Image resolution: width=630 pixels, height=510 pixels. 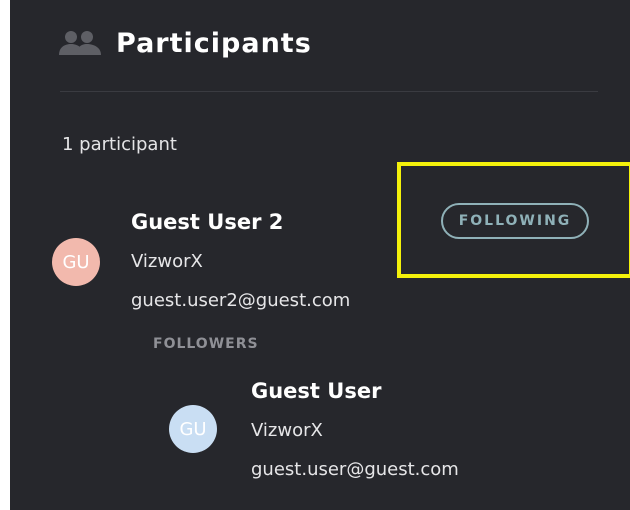 I want to click on participant-count: 1 participant, so click(x=119, y=144).